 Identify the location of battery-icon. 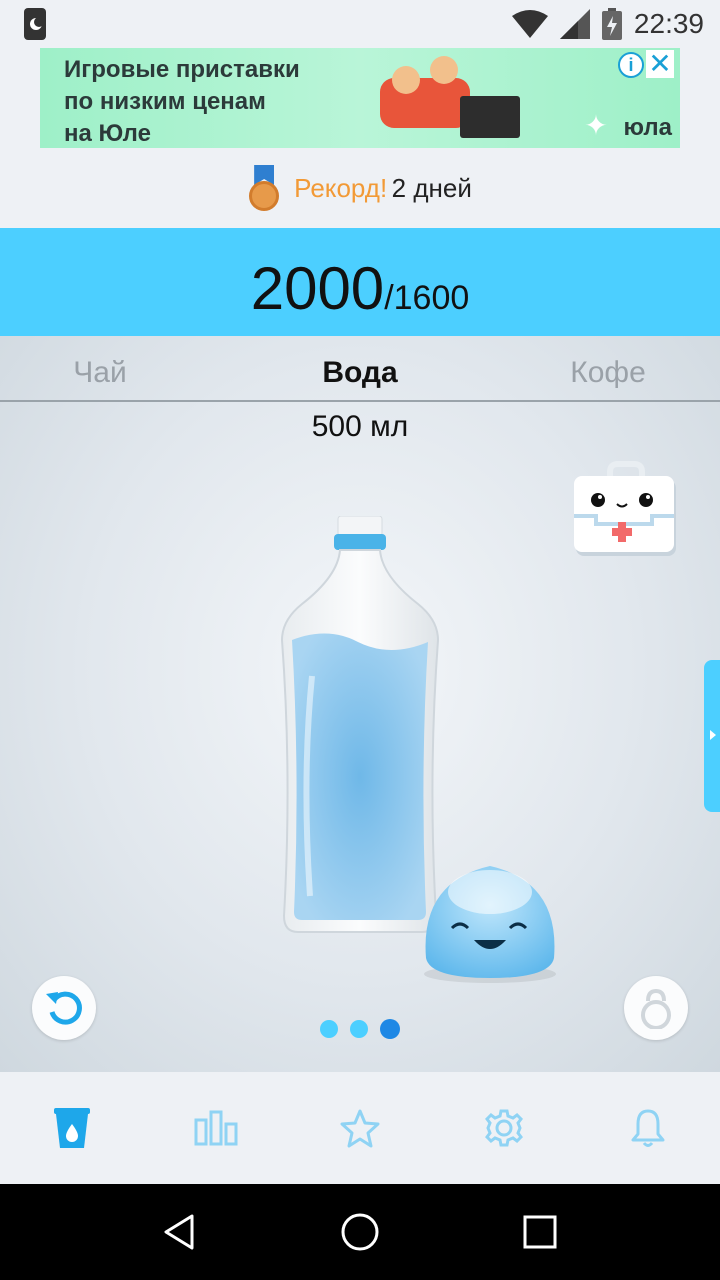
(611, 24).